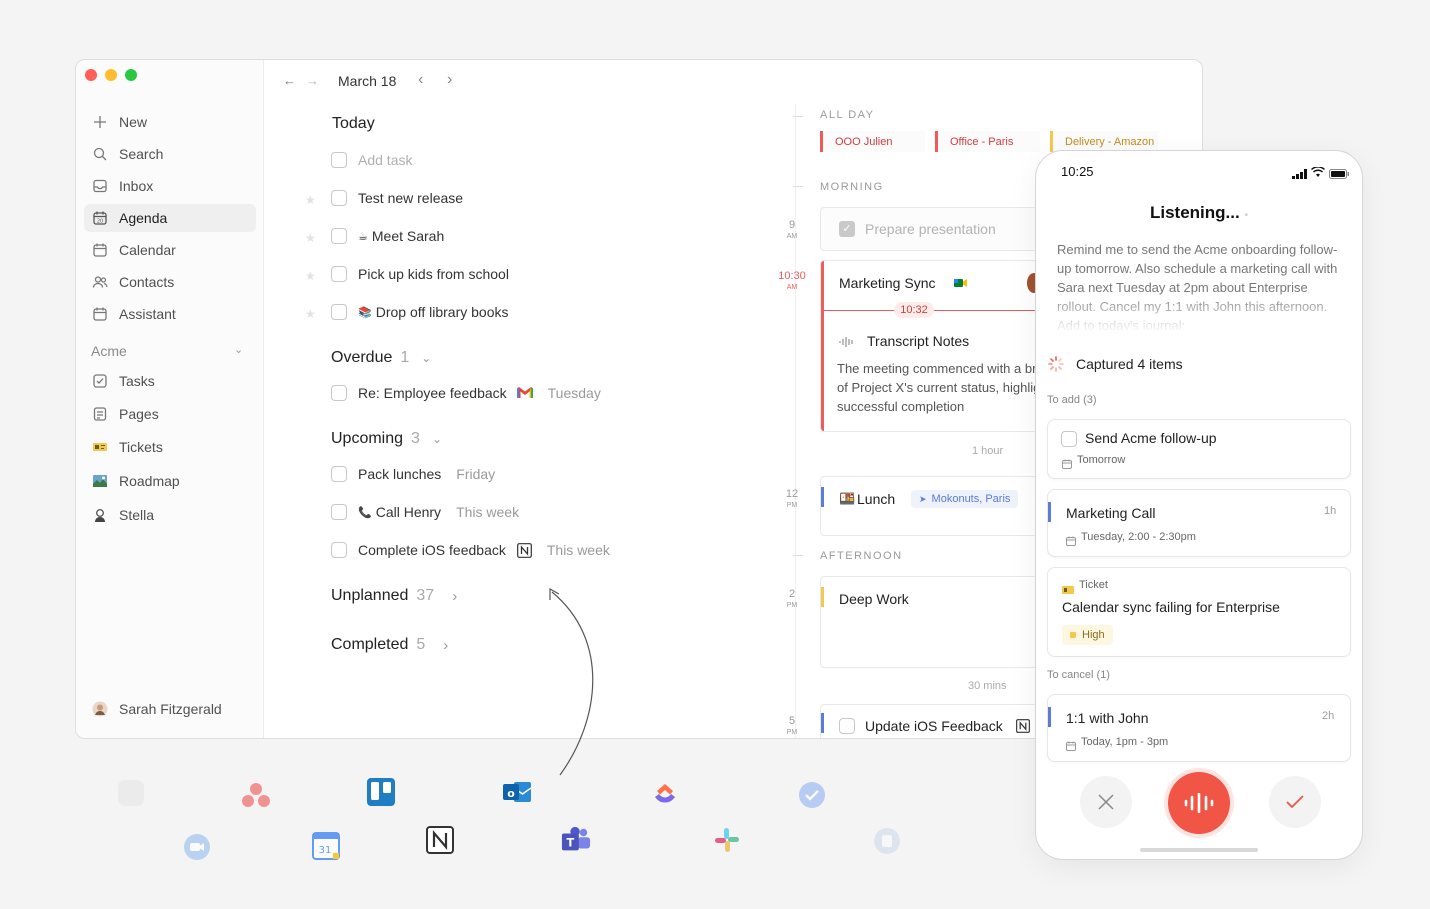  Describe the element at coordinates (170, 122) in the screenshot. I see `sidebar-item-new: New` at that location.